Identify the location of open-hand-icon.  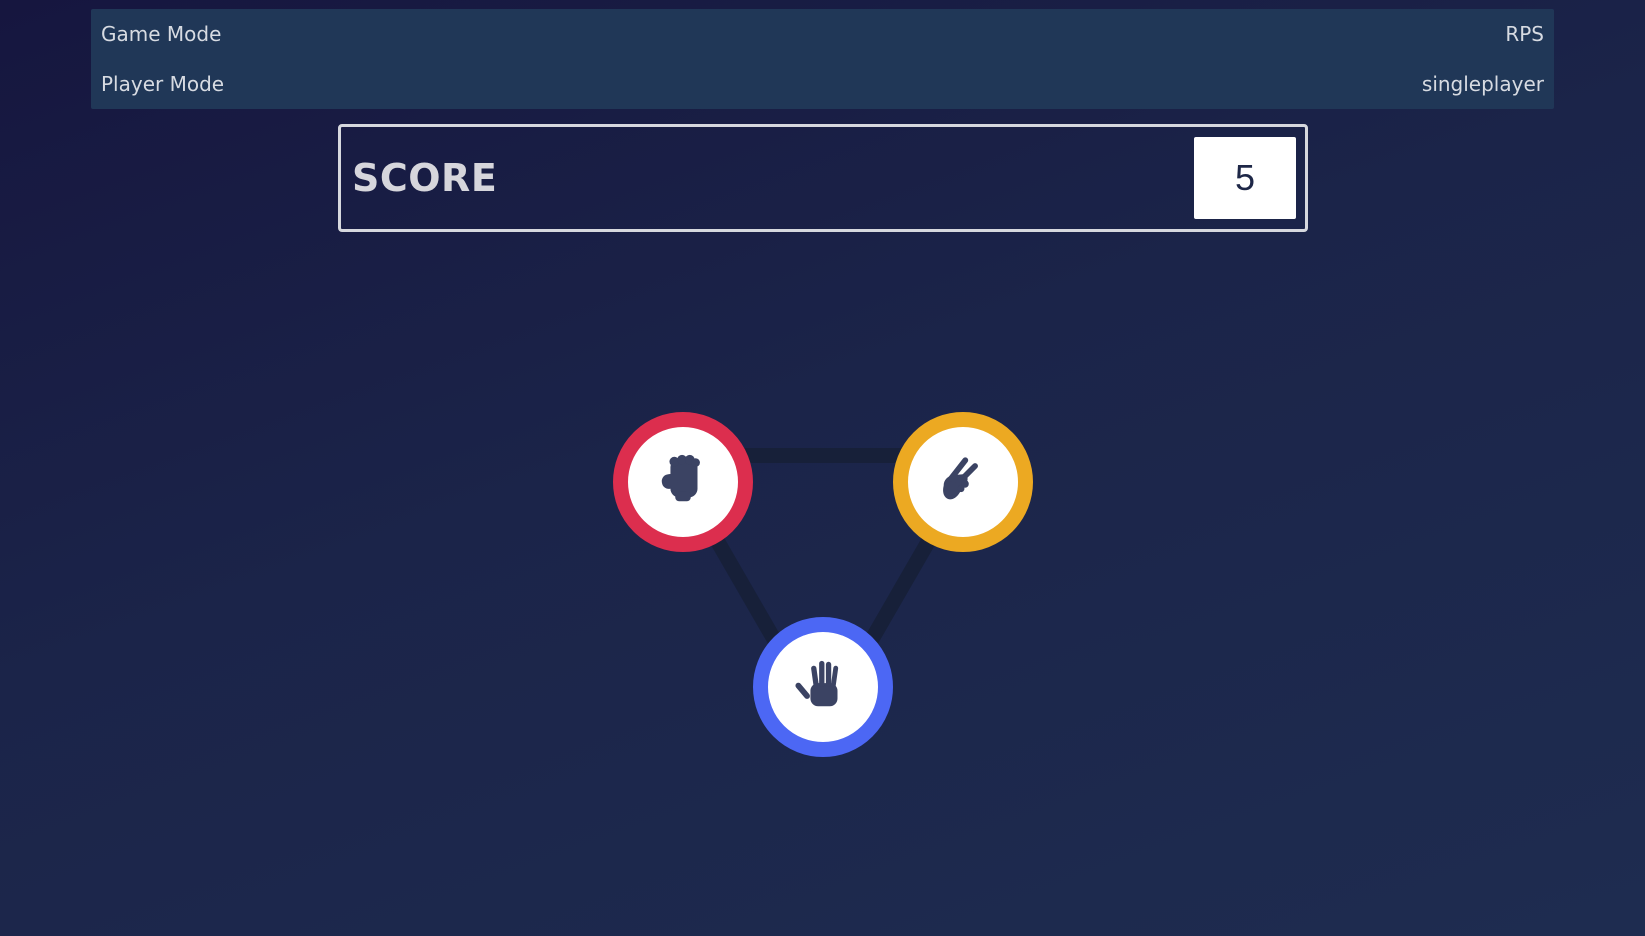
(823, 687).